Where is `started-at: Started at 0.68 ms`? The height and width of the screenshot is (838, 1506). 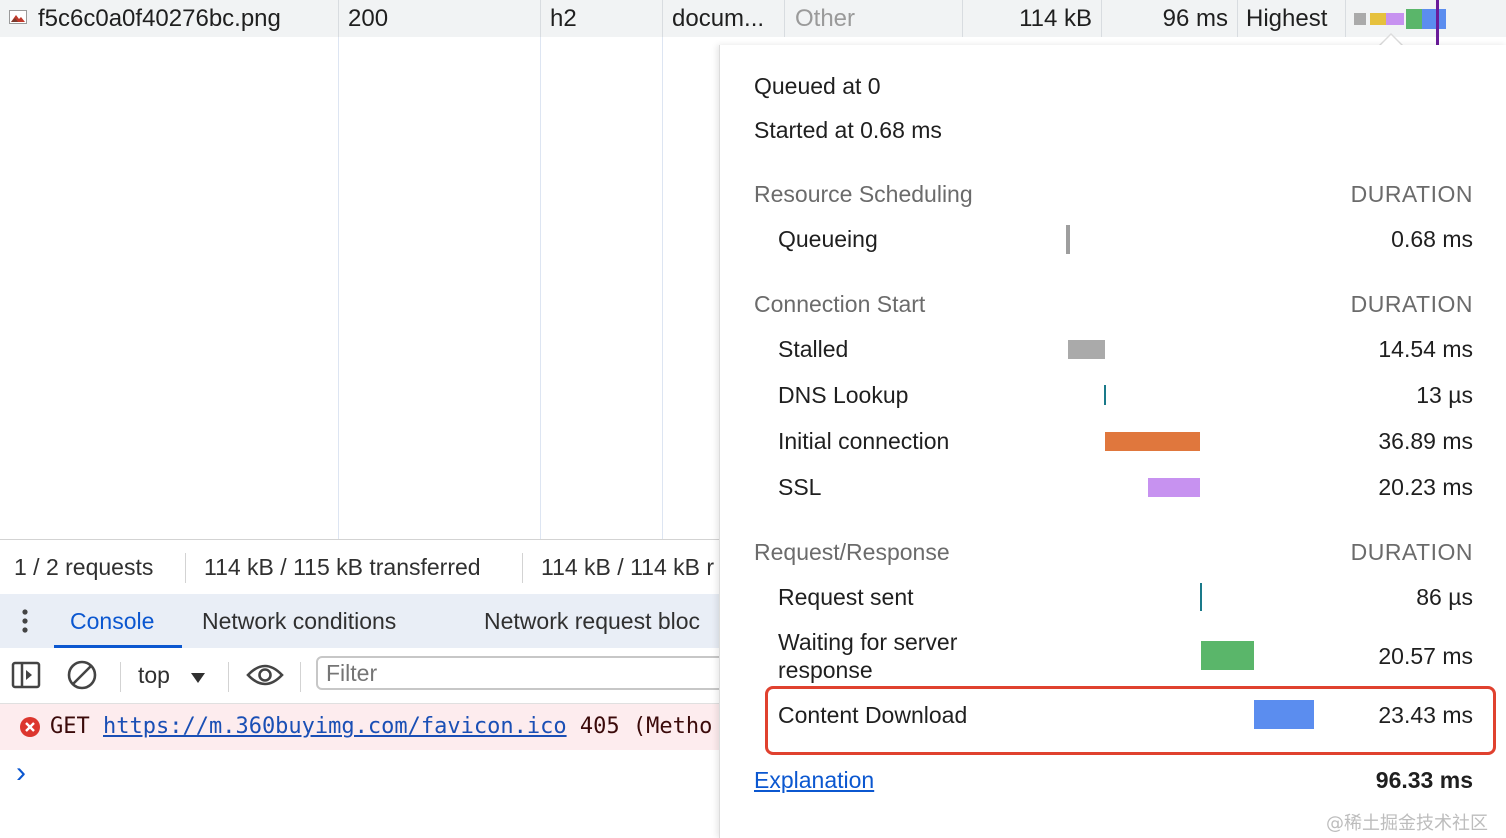 started-at: Started at 0.68 ms is located at coordinates (848, 130).